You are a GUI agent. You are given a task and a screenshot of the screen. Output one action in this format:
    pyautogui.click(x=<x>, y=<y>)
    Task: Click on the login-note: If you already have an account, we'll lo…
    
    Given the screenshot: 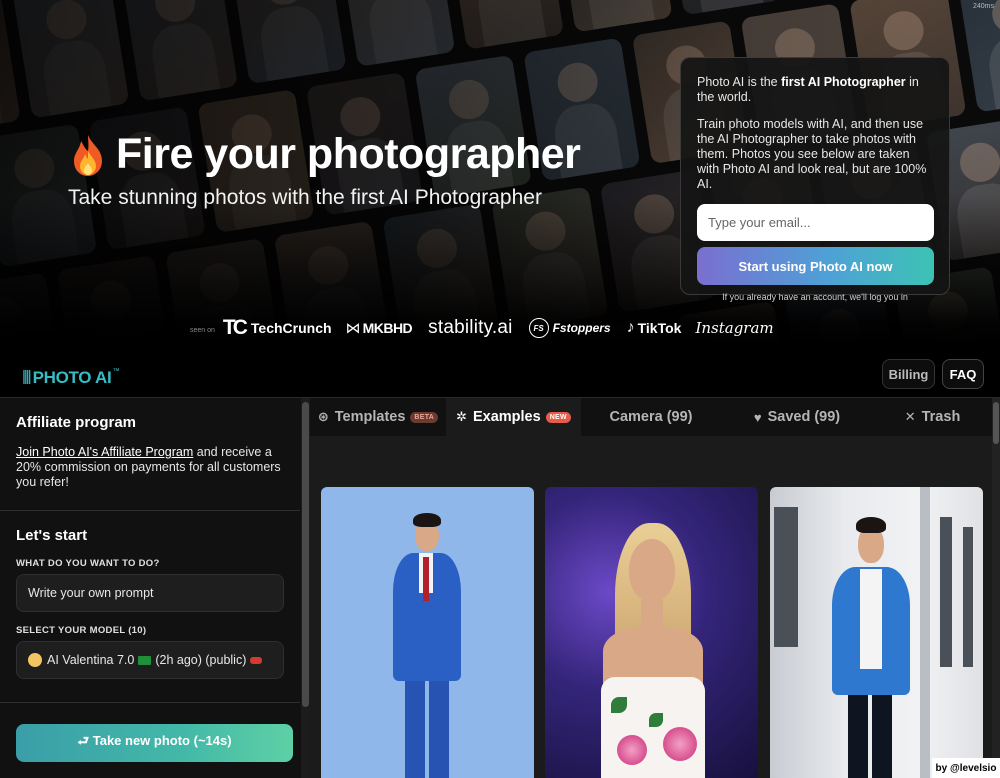 What is the action you would take?
    pyautogui.click(x=815, y=297)
    